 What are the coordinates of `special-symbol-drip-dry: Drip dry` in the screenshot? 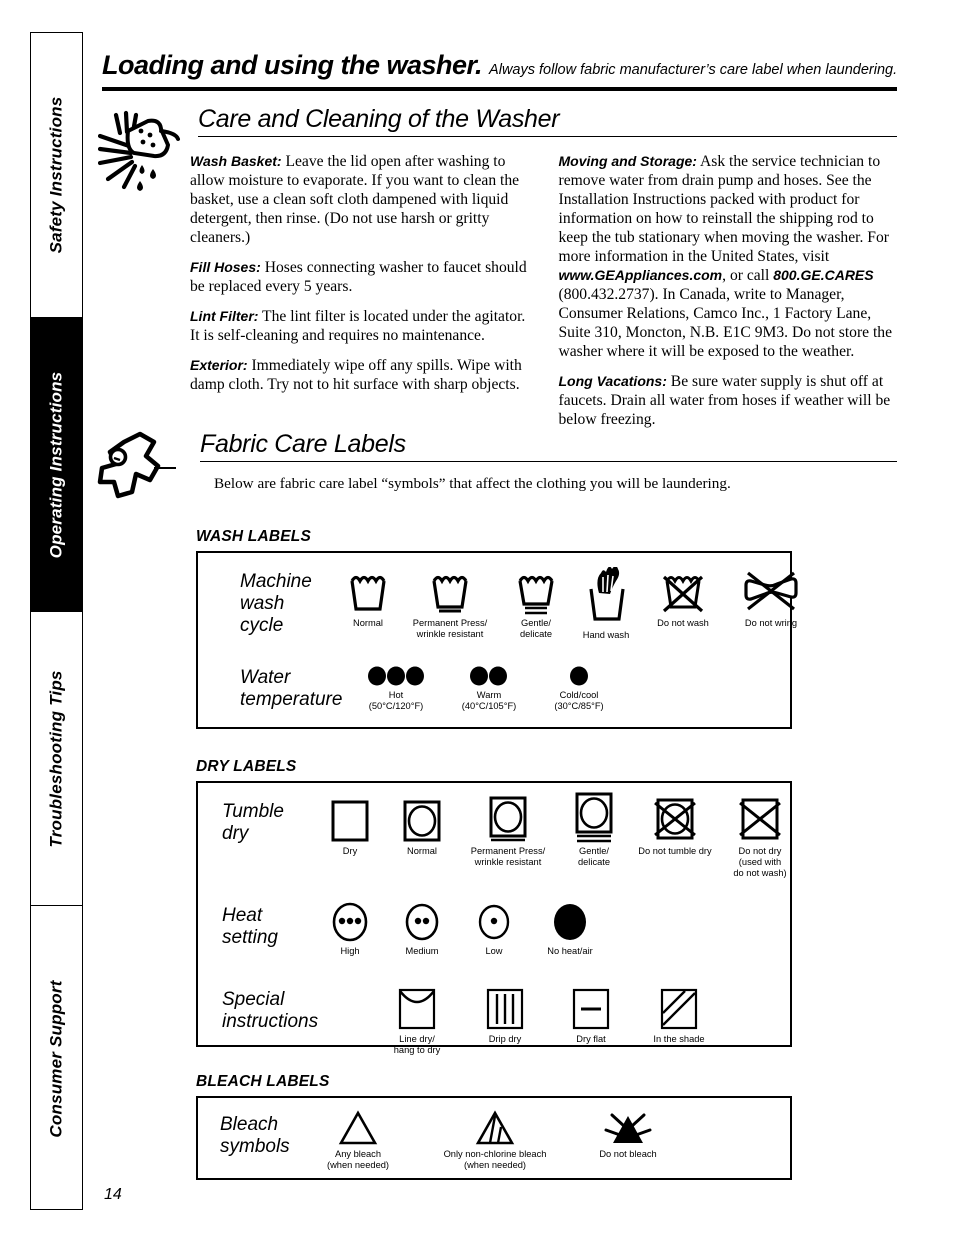 It's located at (505, 1015).